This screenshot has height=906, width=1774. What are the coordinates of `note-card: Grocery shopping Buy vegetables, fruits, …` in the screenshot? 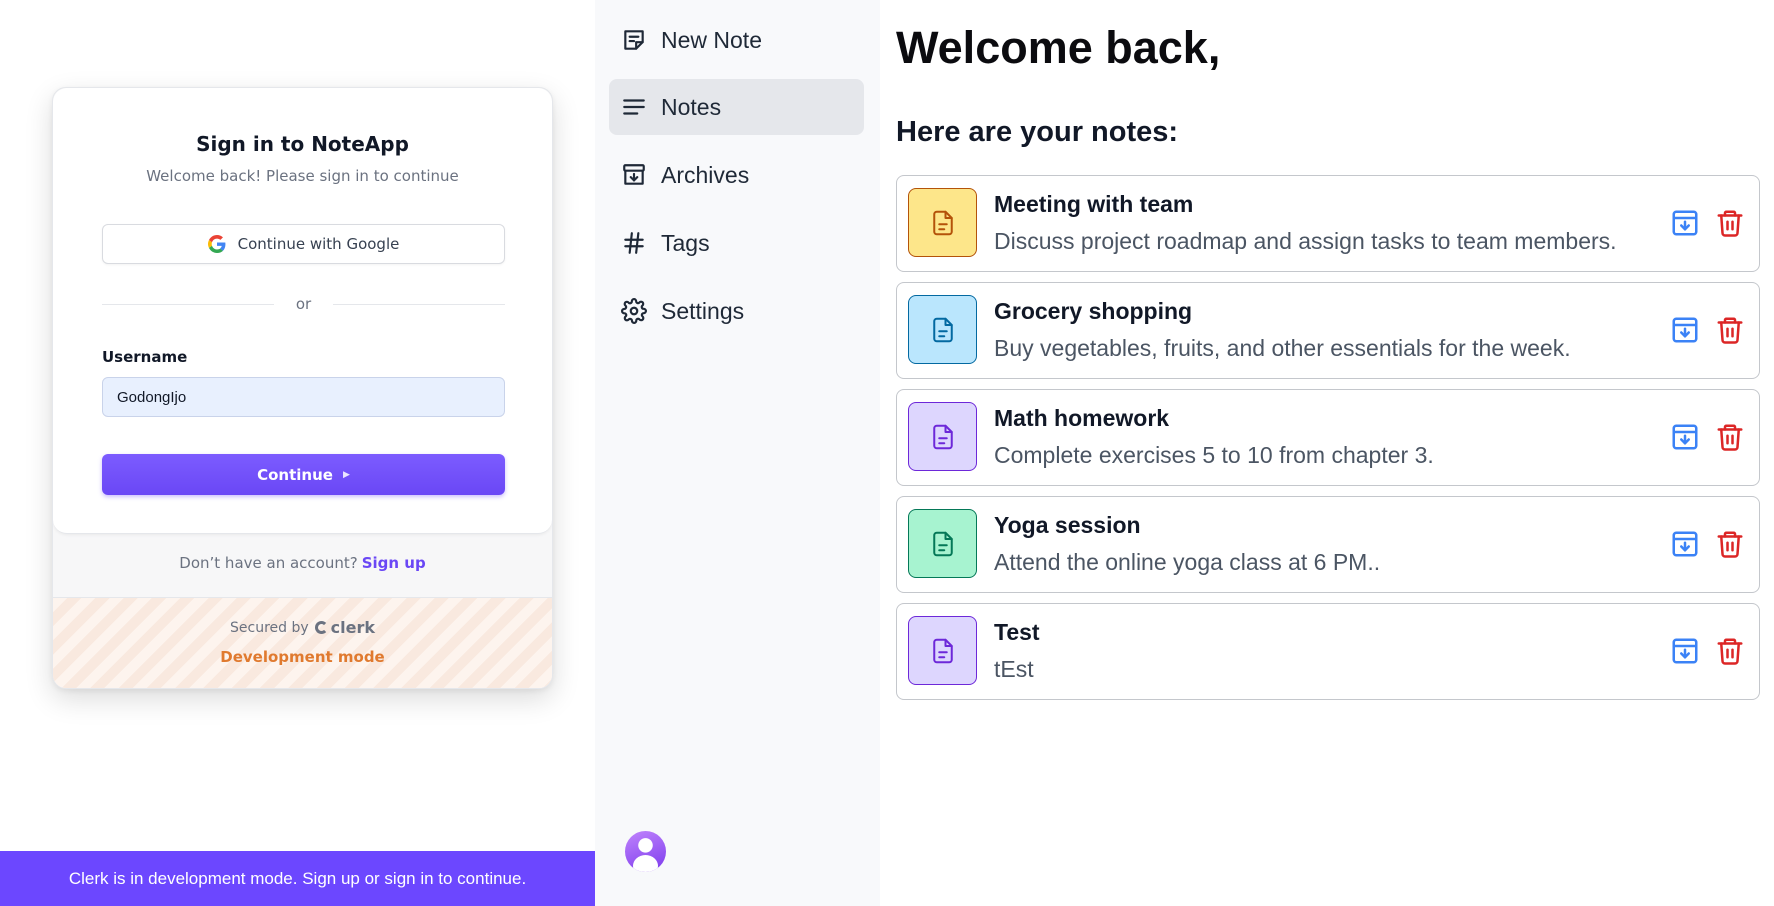 It's located at (1328, 330).